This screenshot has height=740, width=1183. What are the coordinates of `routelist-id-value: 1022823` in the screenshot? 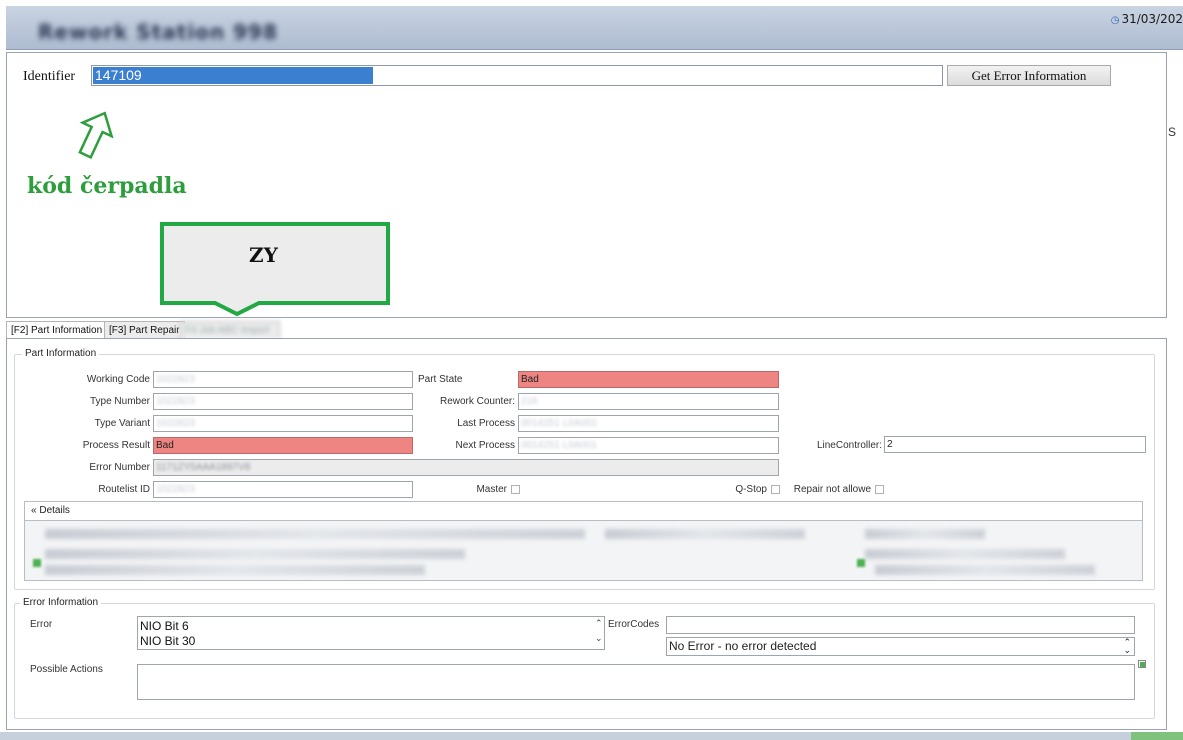 It's located at (175, 489).